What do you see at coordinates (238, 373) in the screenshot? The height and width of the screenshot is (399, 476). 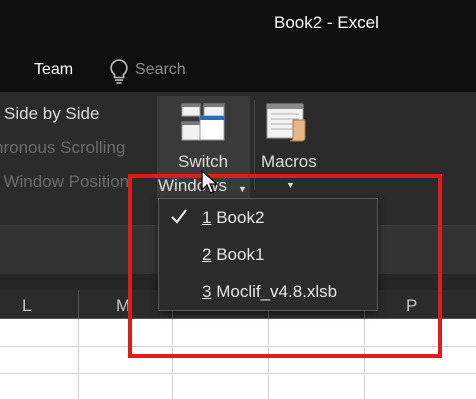 I see `grid-row-line` at bounding box center [238, 373].